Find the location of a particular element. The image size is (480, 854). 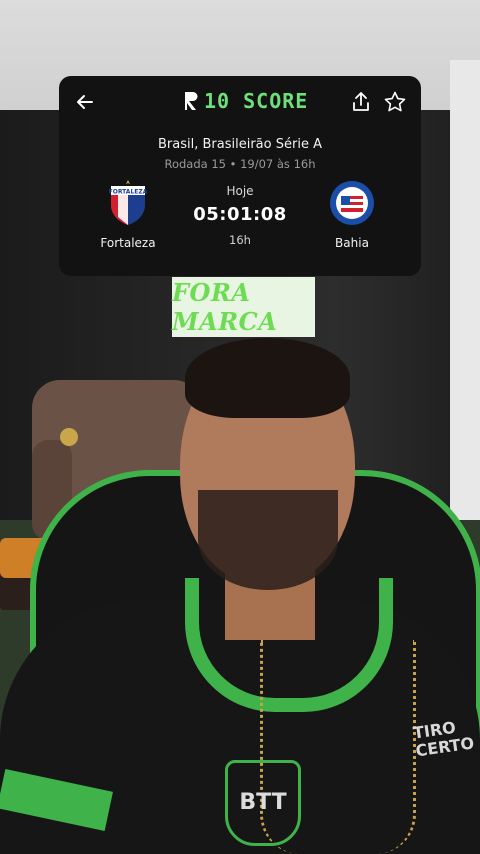

beard is located at coordinates (268, 540).